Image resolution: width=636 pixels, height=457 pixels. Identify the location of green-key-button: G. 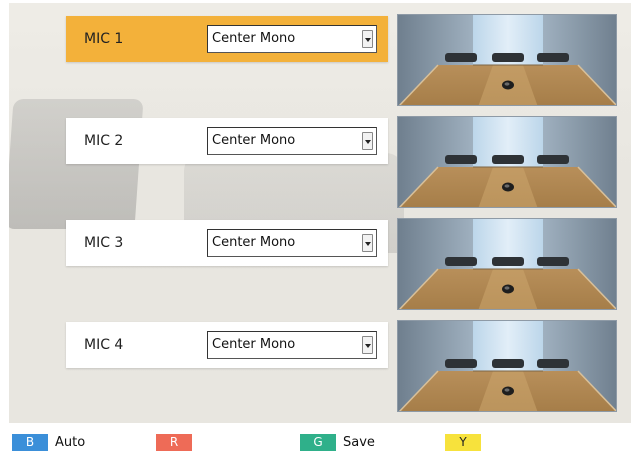
(318, 442).